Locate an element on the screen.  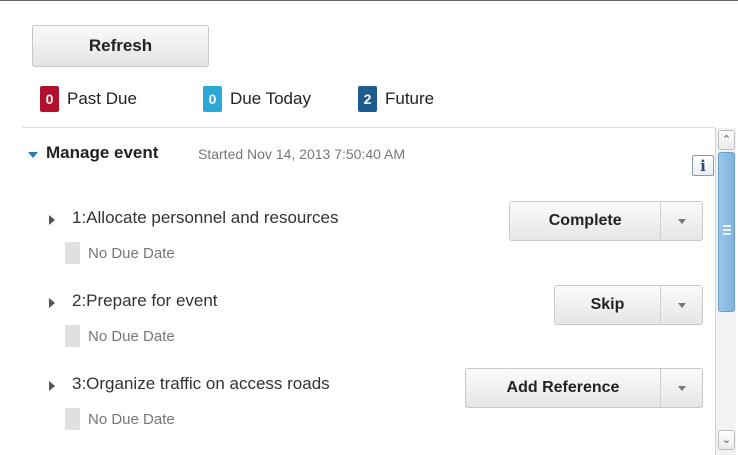
status-due-today: 0 Due Today is located at coordinates (257, 99).